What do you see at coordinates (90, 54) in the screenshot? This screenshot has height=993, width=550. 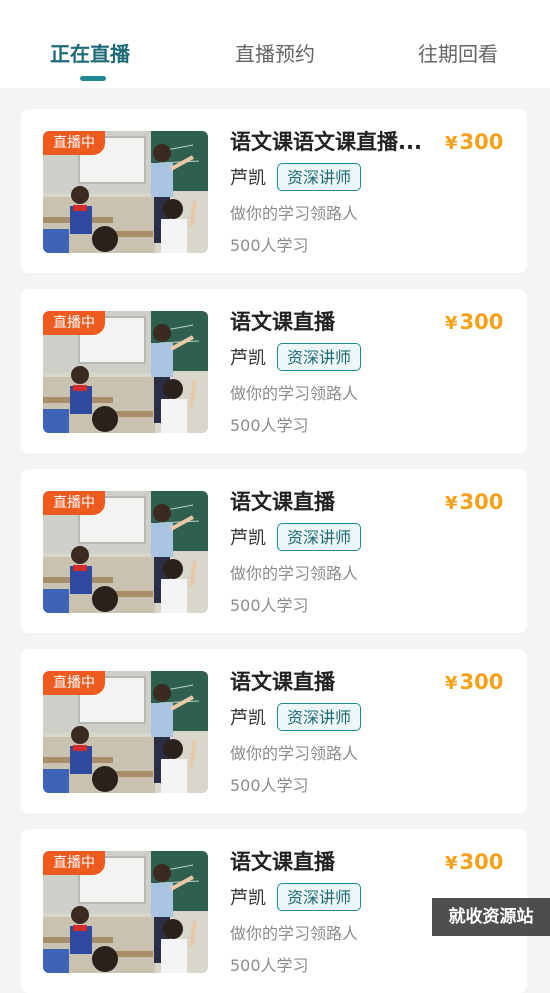 I see `tab-live-now: 正在直播` at bounding box center [90, 54].